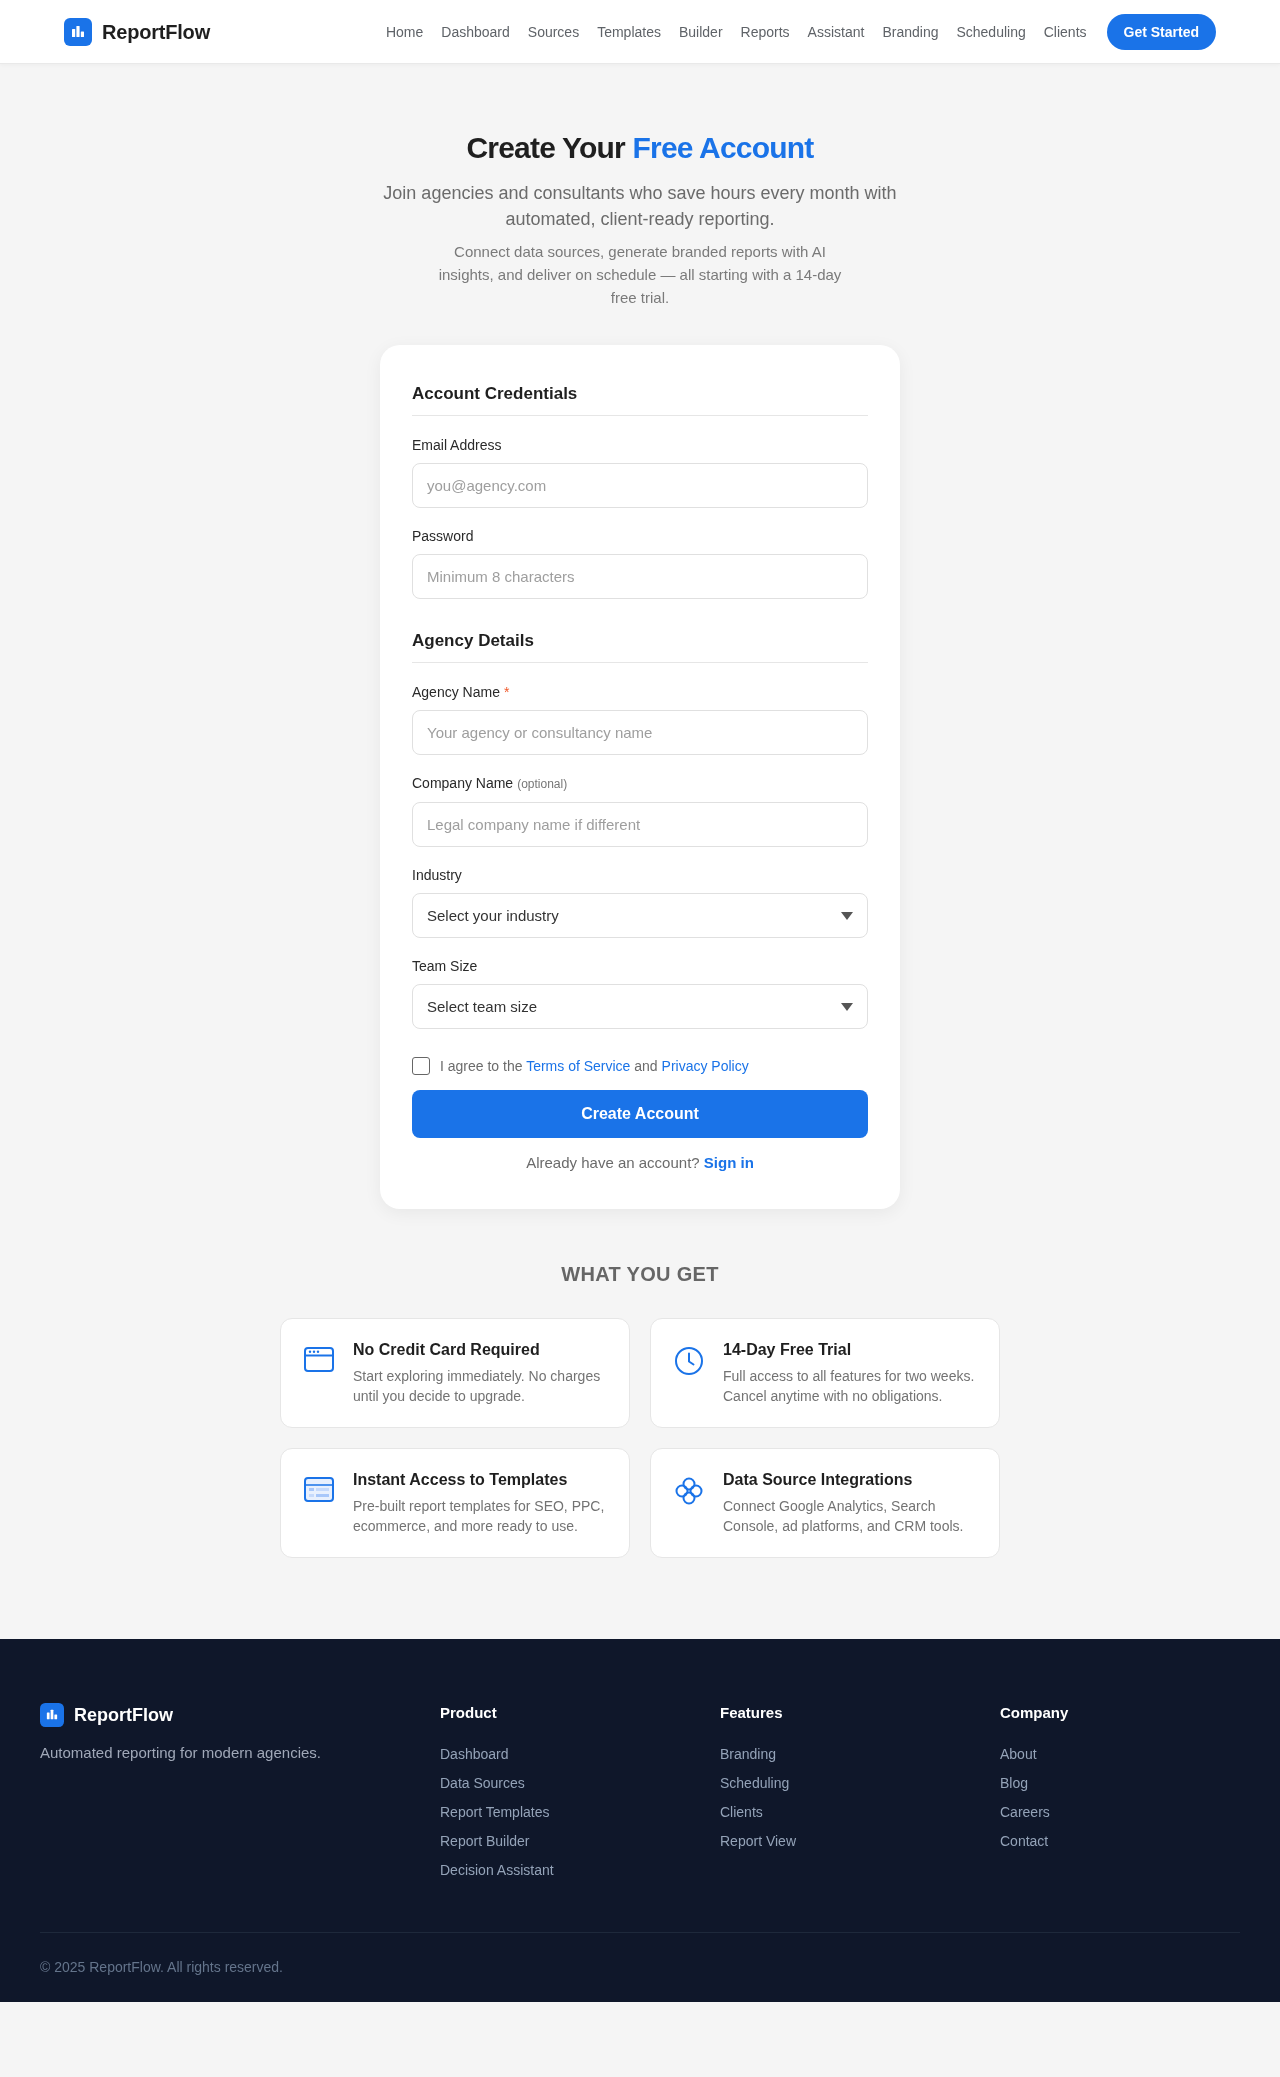 The image size is (1280, 2077). What do you see at coordinates (461, 692) in the screenshot?
I see `field-label: Agency Name *` at bounding box center [461, 692].